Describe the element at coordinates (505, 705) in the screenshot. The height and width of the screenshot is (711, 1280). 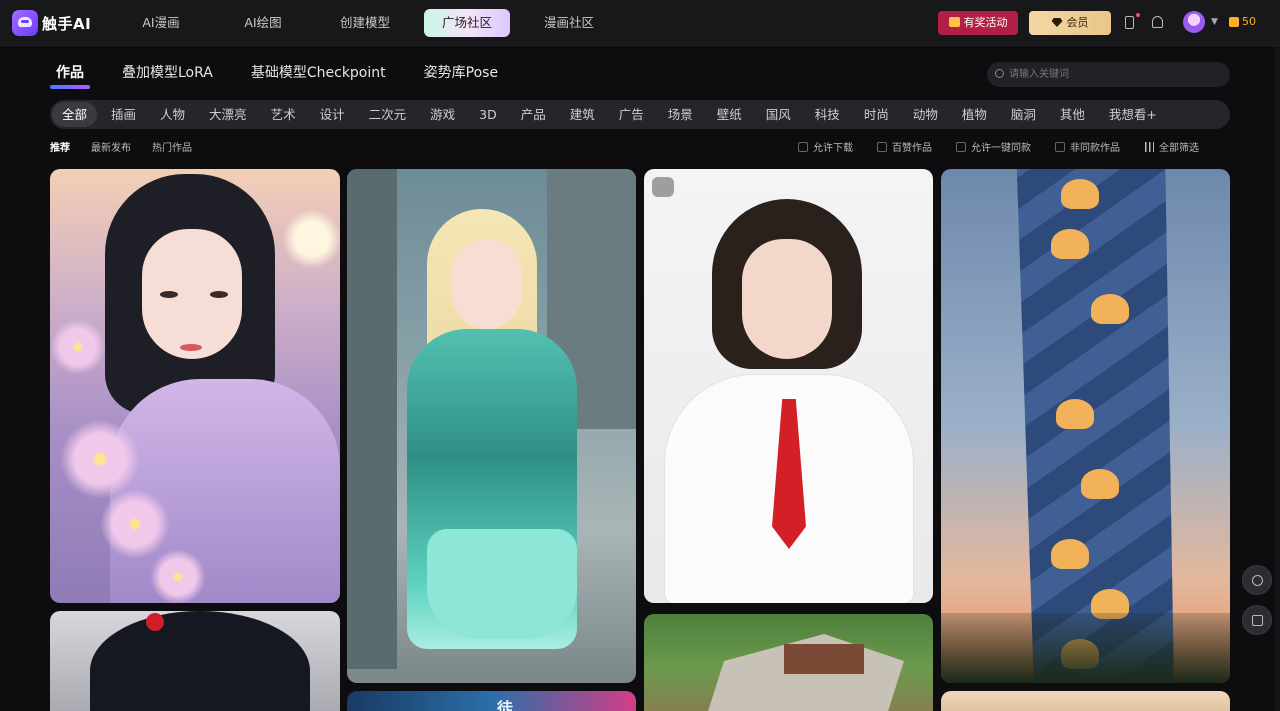
I see `neon-sign-text: 徒` at that location.